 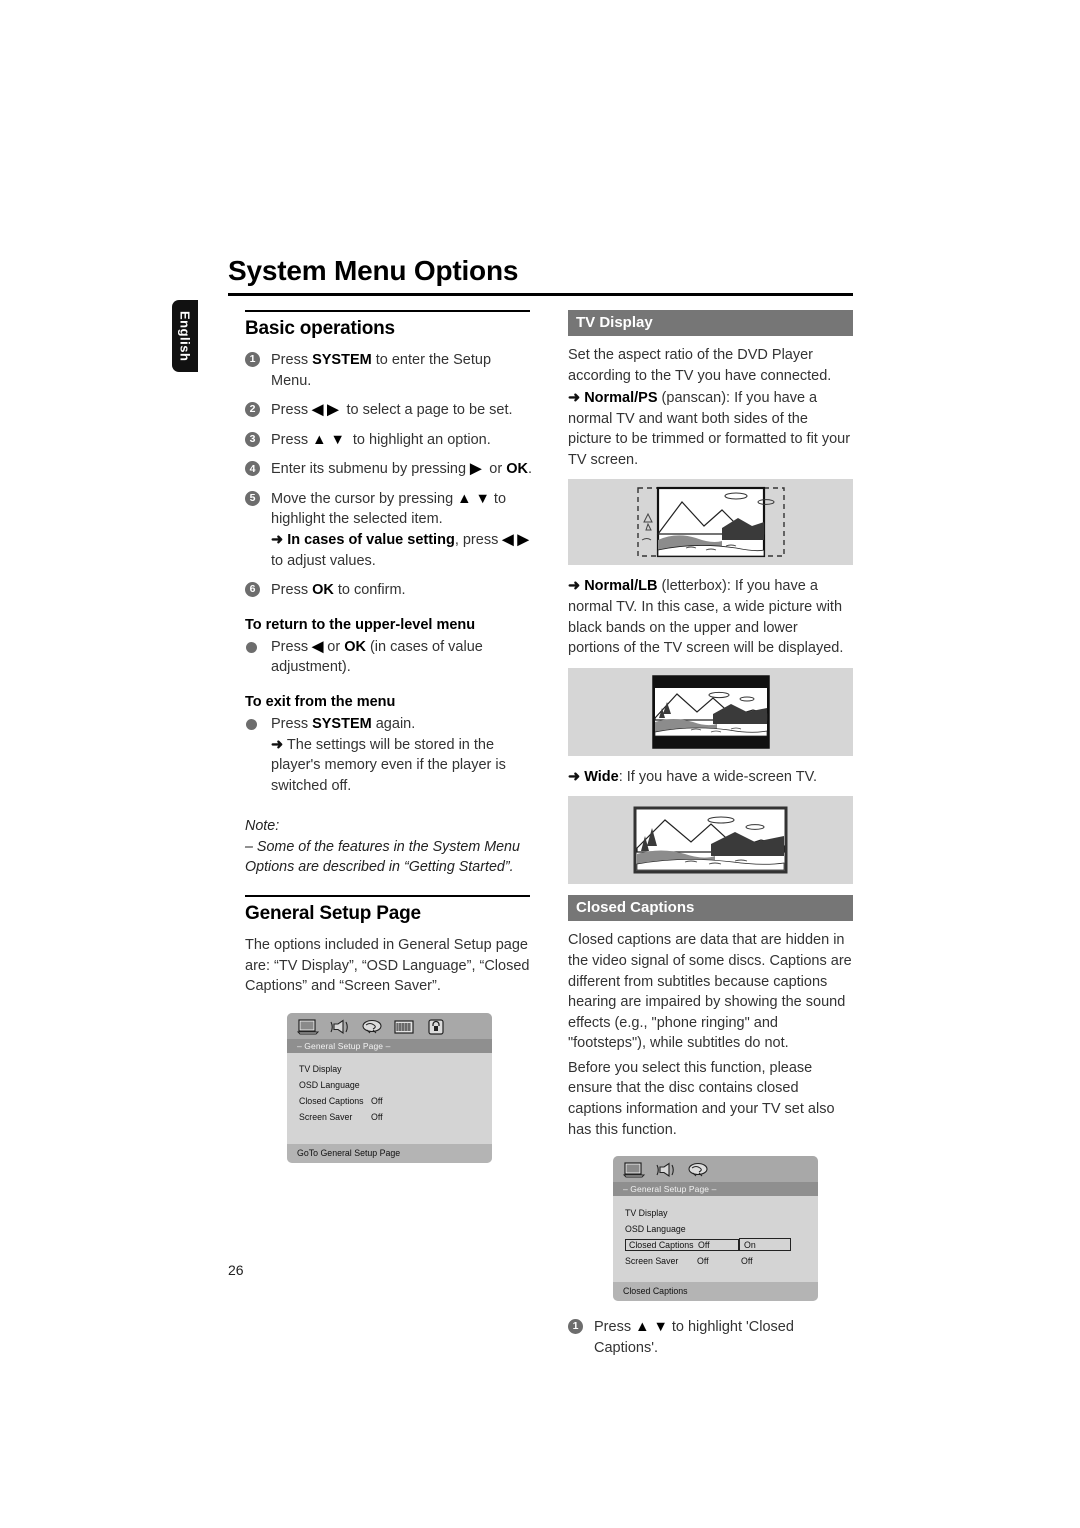 What do you see at coordinates (338, 590) in the screenshot?
I see `step-text: Press OK to confirm.` at bounding box center [338, 590].